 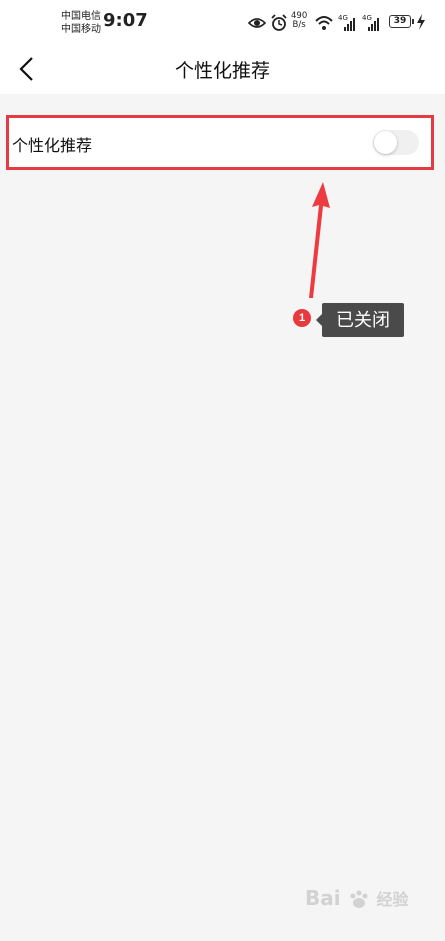 I want to click on setting-label: 个性化推荐, so click(x=52, y=146).